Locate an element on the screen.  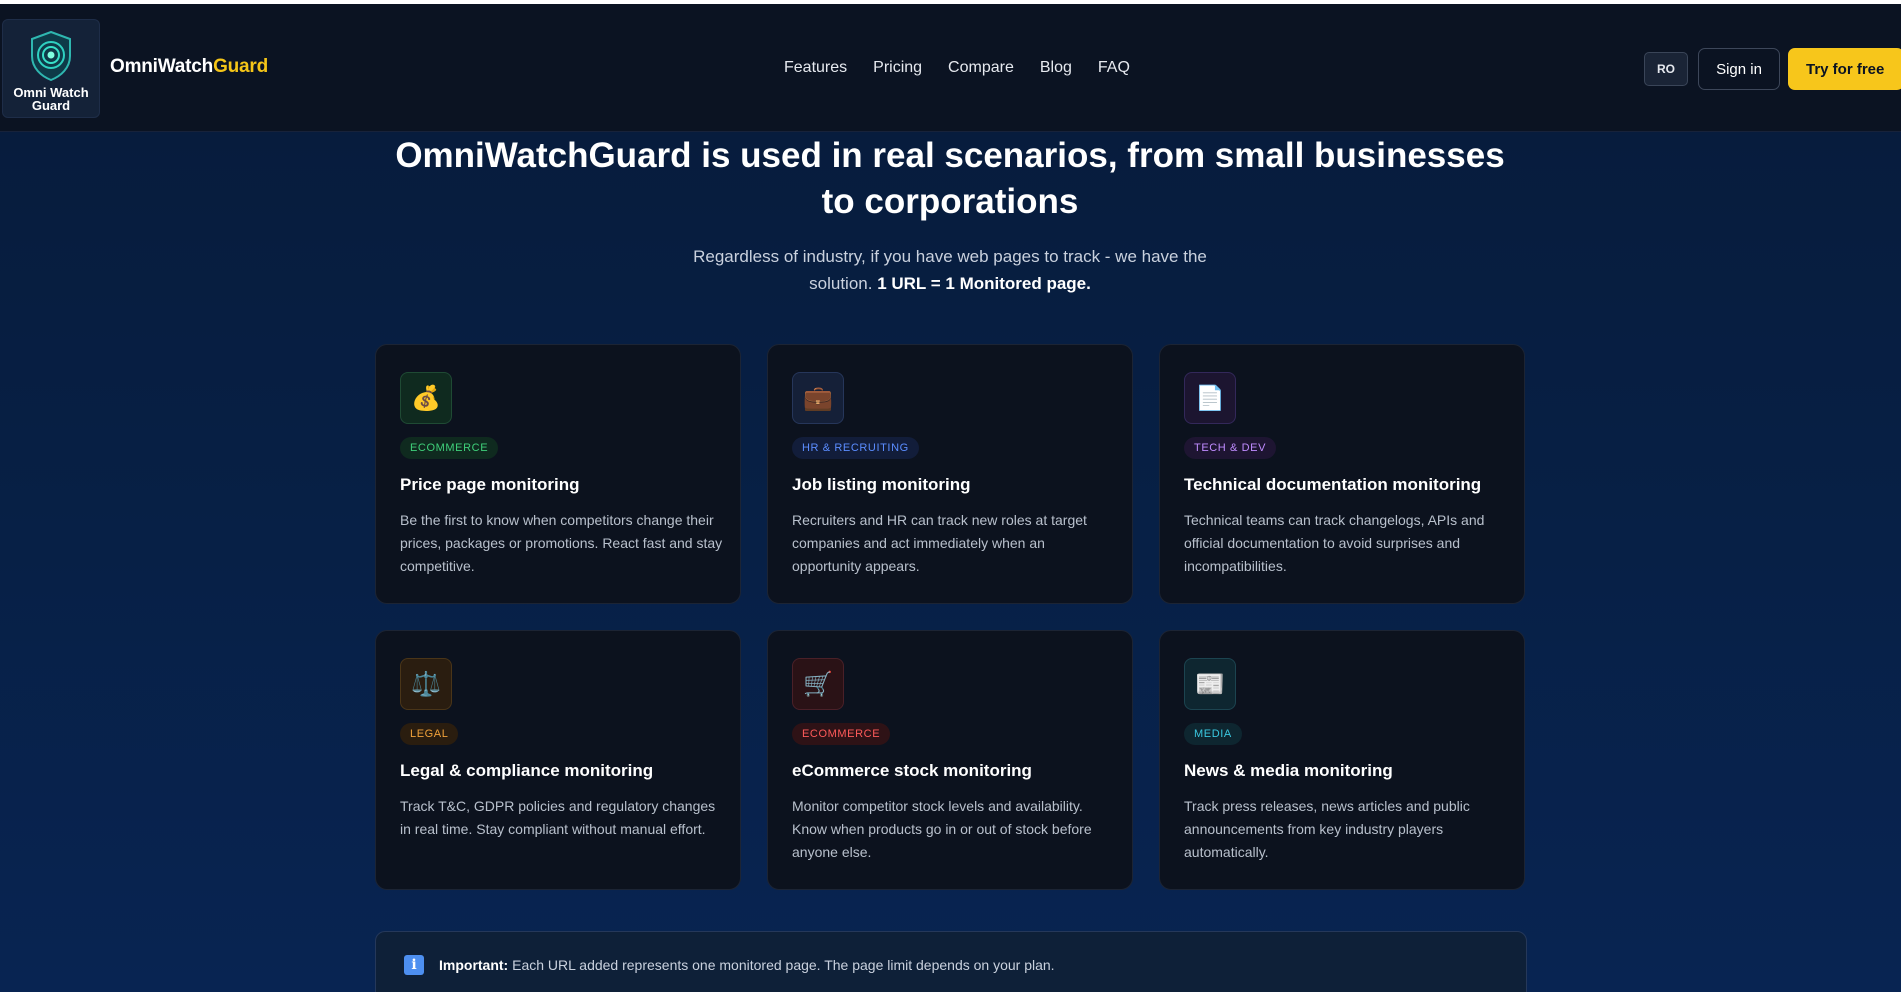
category-badge: HR & RECRUITING is located at coordinates (855, 448).